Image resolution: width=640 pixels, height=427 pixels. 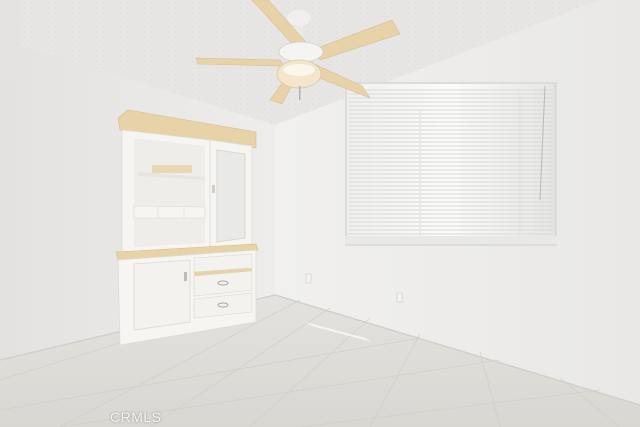 What do you see at coordinates (187, 227) in the screenshot?
I see `hutch-cabinet` at bounding box center [187, 227].